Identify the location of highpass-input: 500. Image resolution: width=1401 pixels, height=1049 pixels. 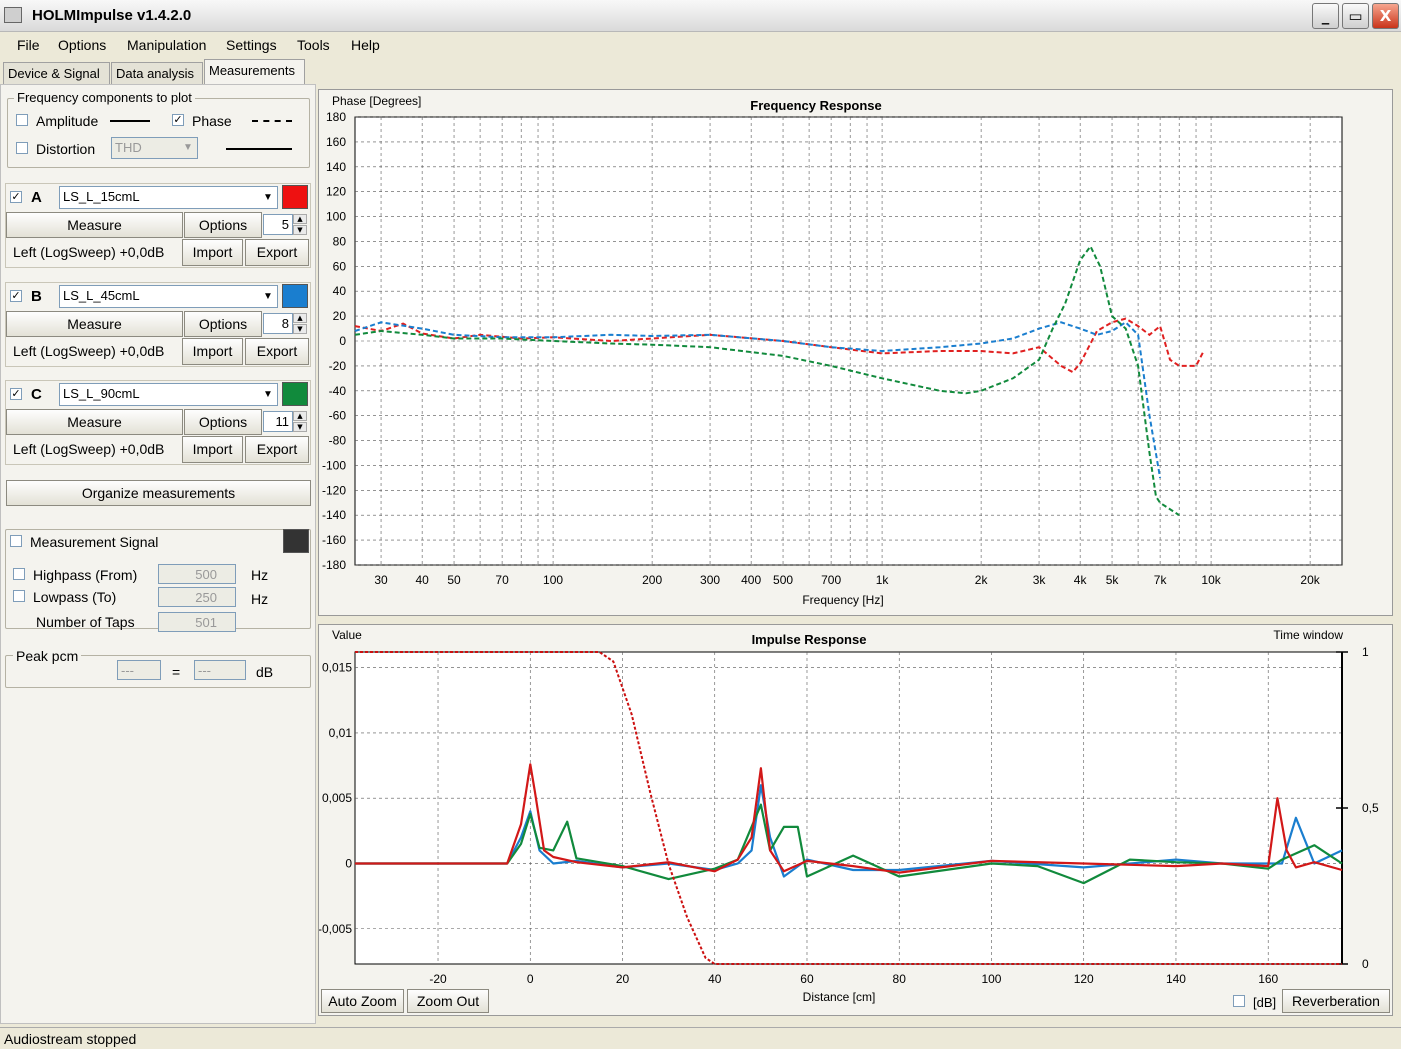
(197, 574).